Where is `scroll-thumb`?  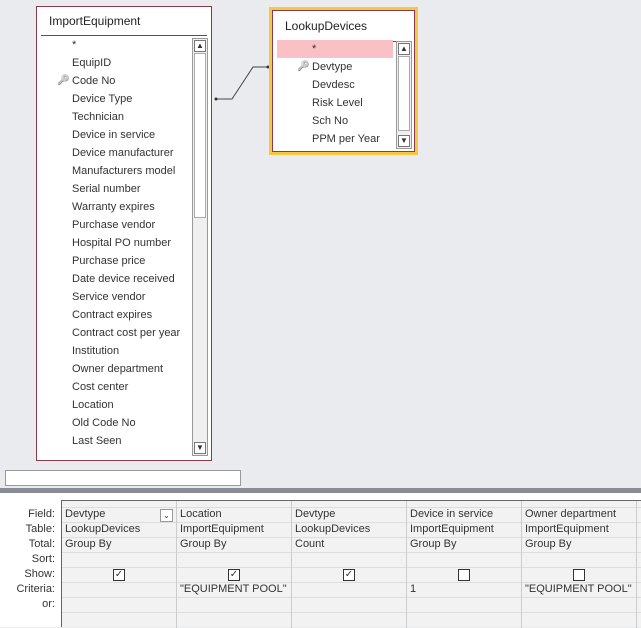
scroll-thumb is located at coordinates (404, 93).